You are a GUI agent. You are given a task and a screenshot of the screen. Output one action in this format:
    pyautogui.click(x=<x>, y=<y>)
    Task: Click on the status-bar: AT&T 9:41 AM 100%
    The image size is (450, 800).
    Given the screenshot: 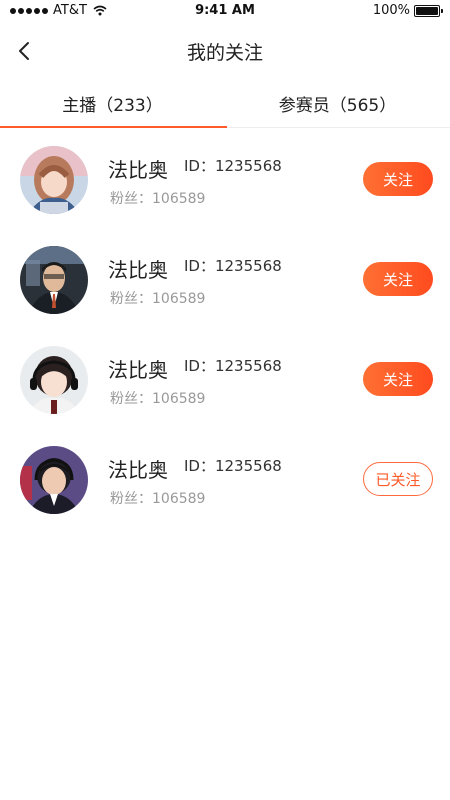 What is the action you would take?
    pyautogui.click(x=225, y=12)
    